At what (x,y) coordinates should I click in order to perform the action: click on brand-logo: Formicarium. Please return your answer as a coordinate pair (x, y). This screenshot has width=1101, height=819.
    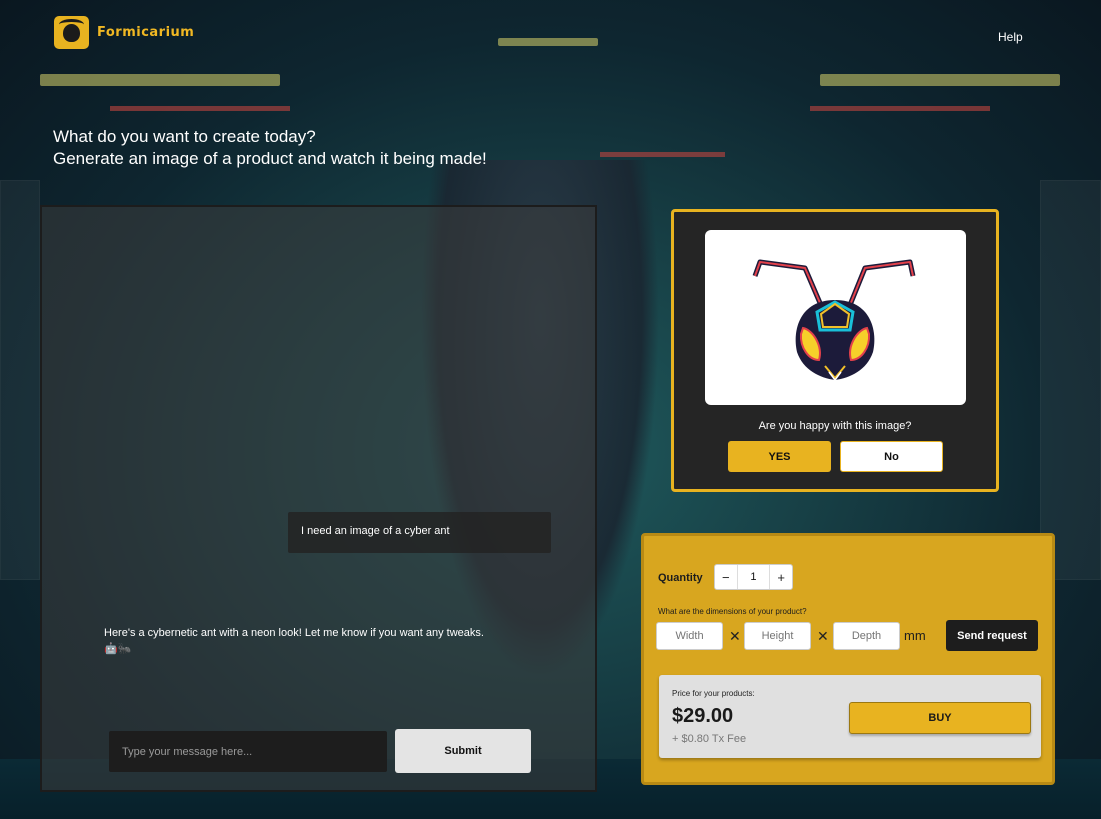
    Looking at the image, I should click on (124, 32).